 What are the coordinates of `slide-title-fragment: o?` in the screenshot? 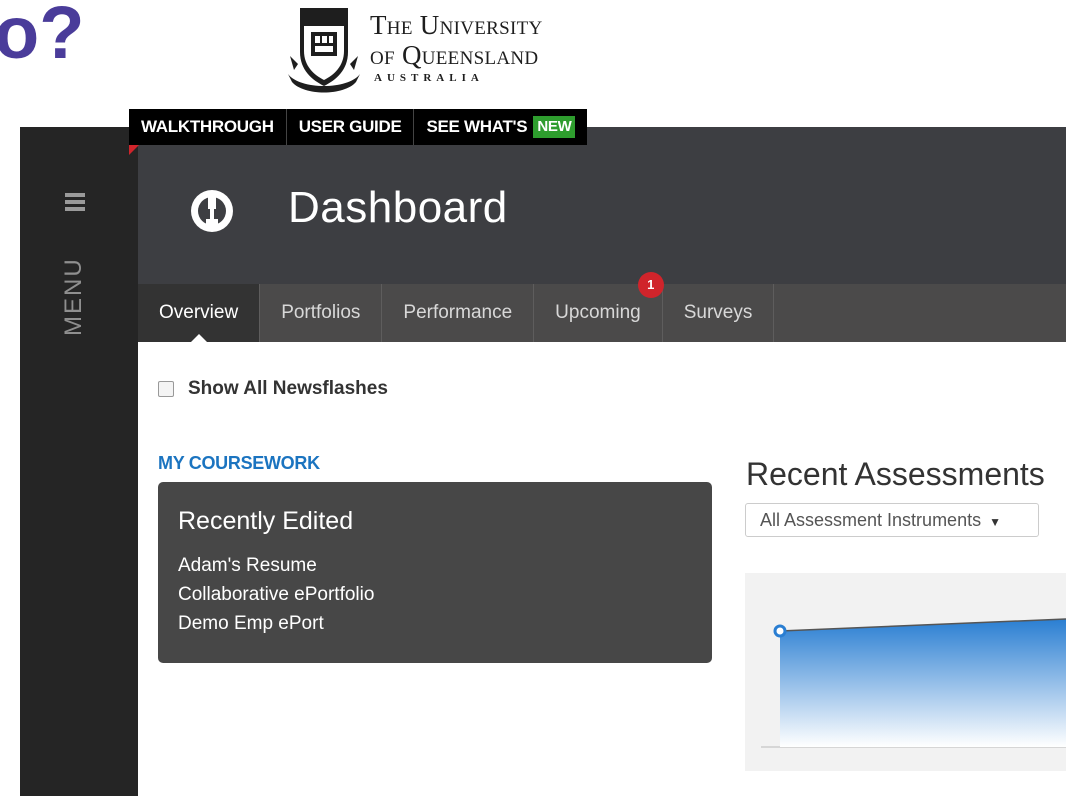 It's located at (42, 37).